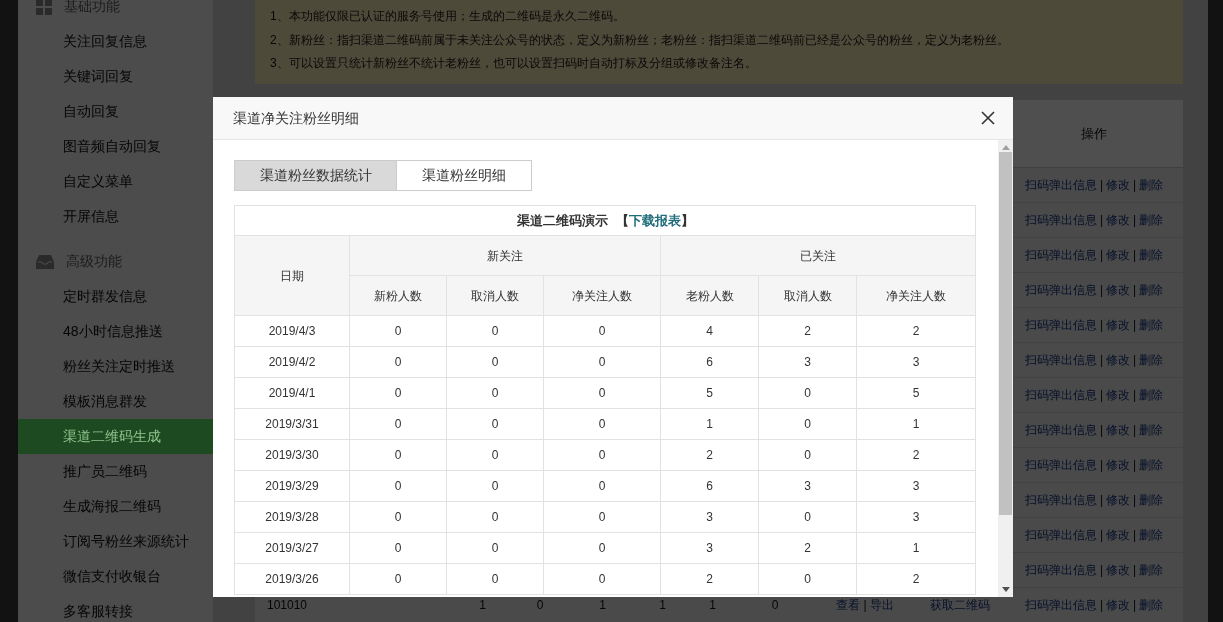  I want to click on action-link: 查看, so click(848, 605).